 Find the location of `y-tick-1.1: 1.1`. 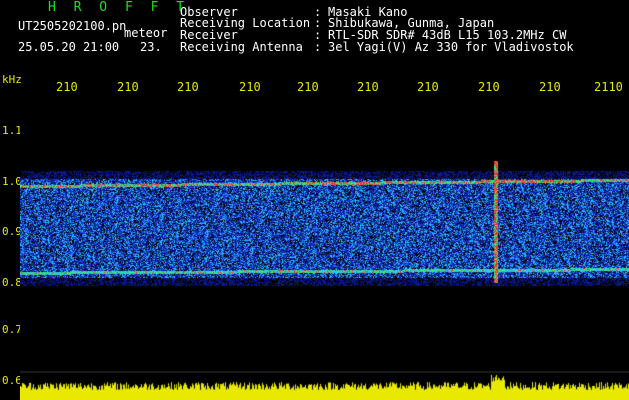

y-tick-1.1: 1.1 is located at coordinates (12, 130).